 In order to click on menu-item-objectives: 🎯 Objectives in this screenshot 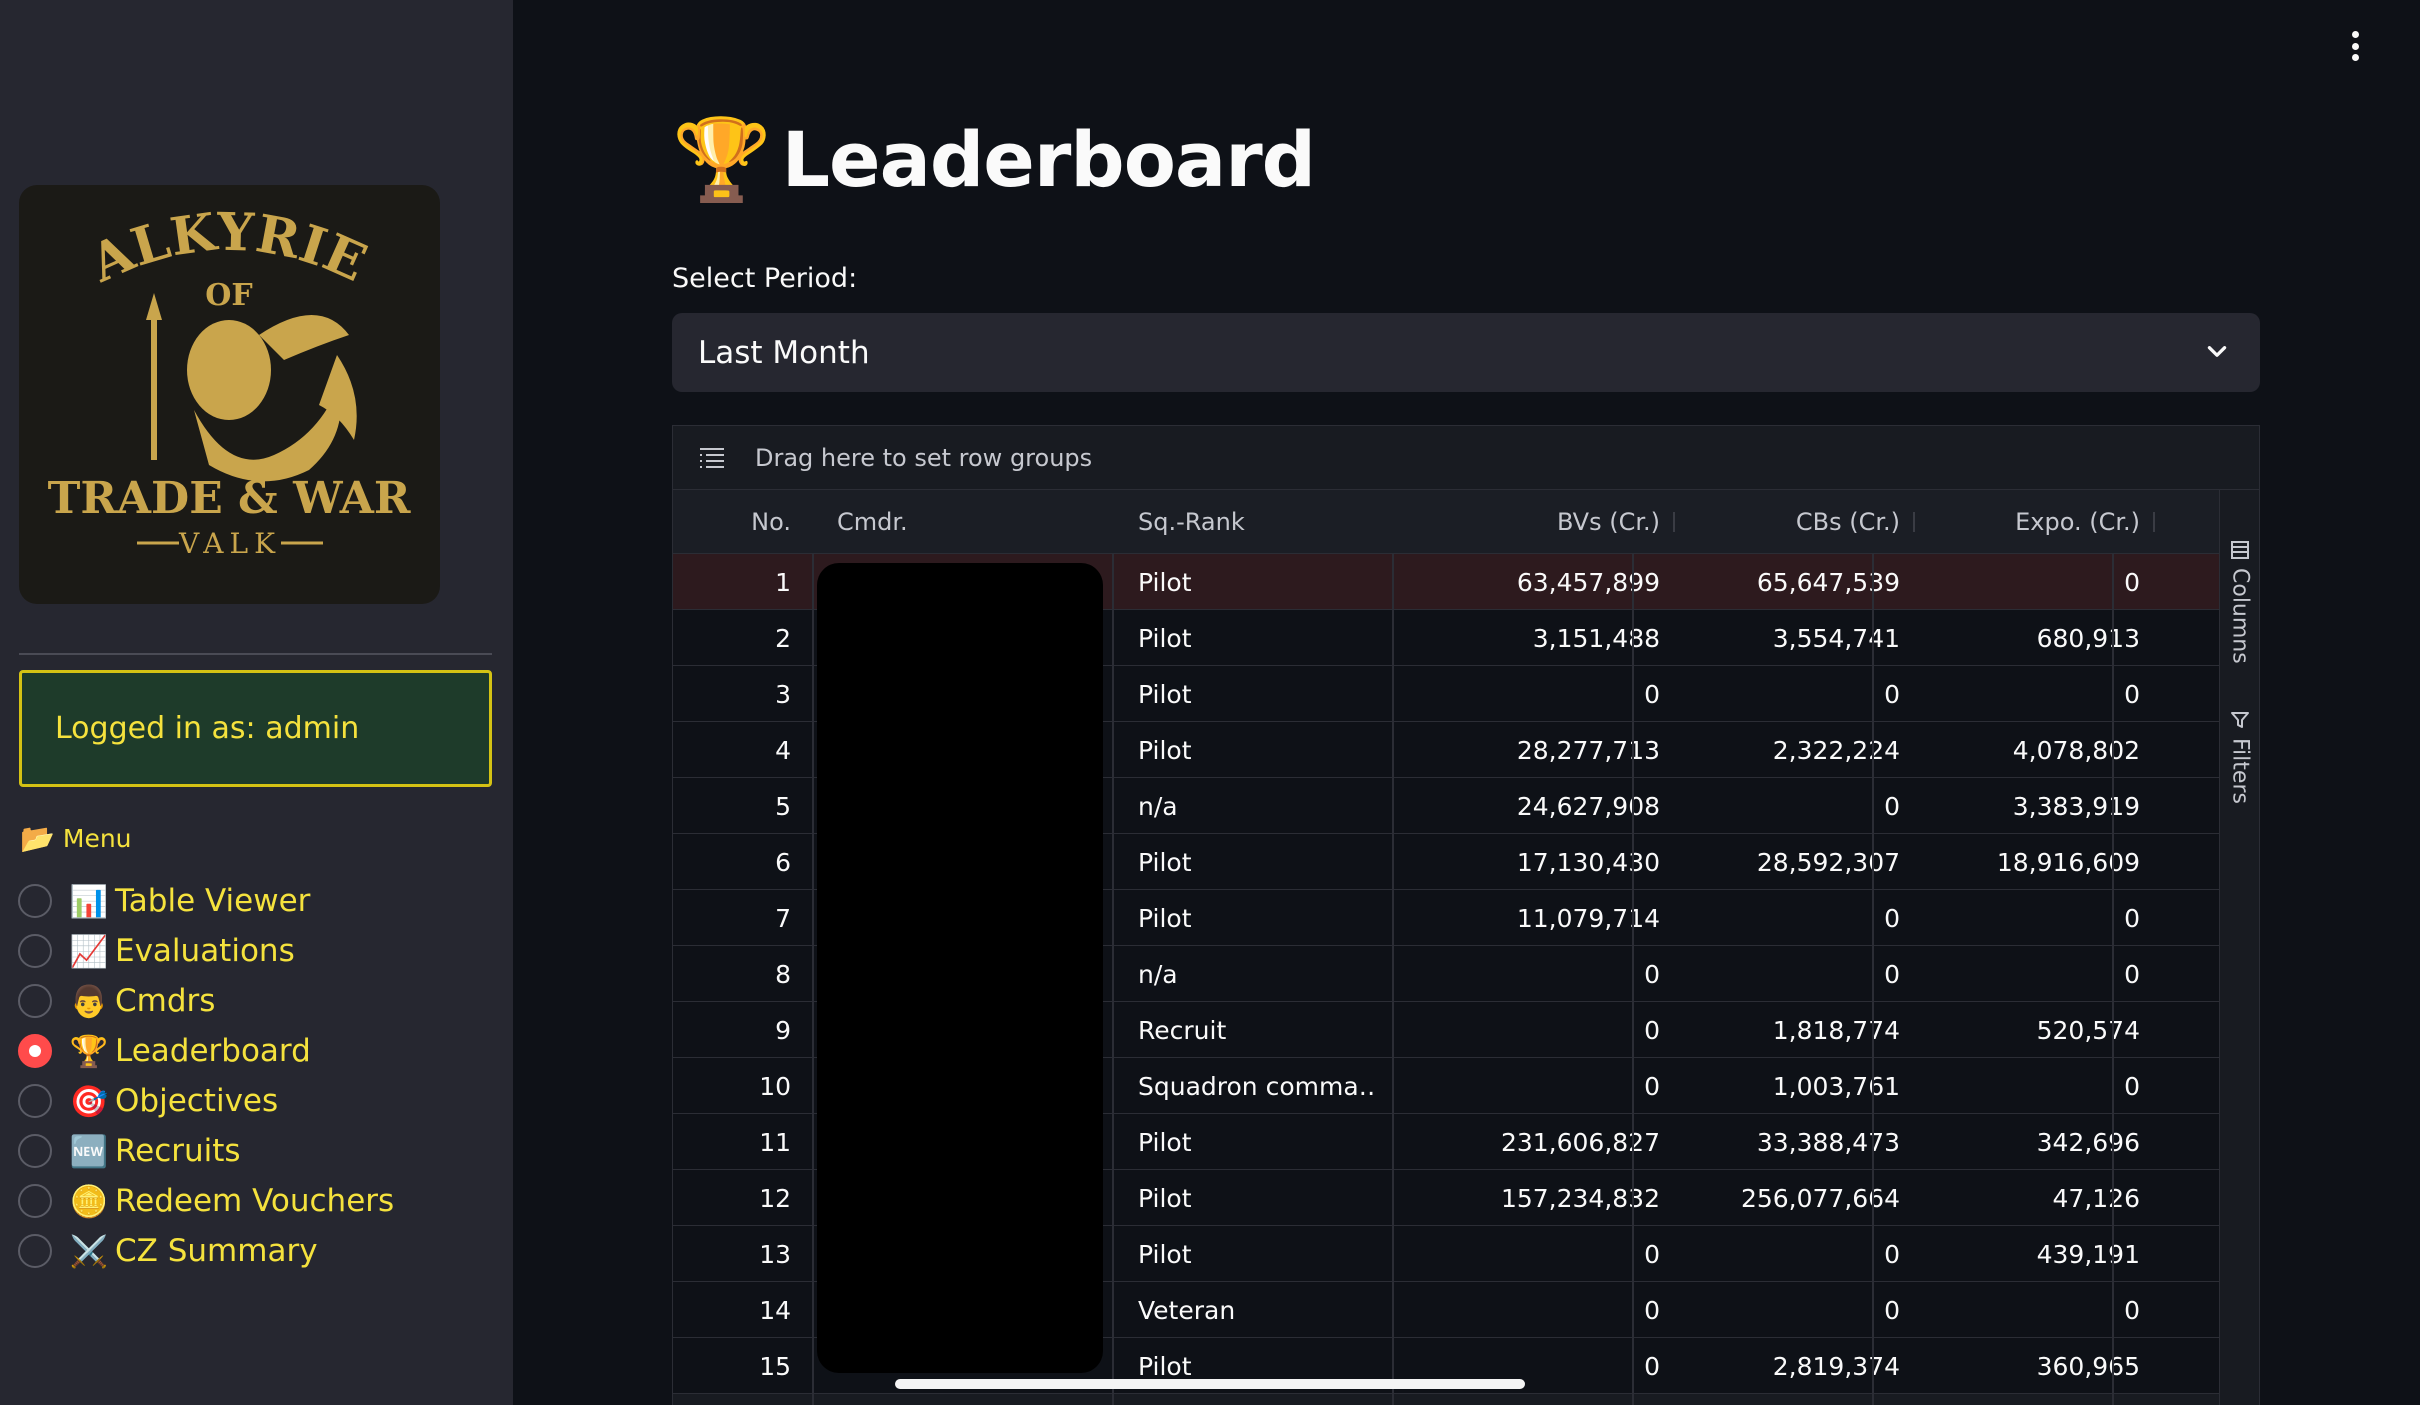, I will do `click(148, 1101)`.